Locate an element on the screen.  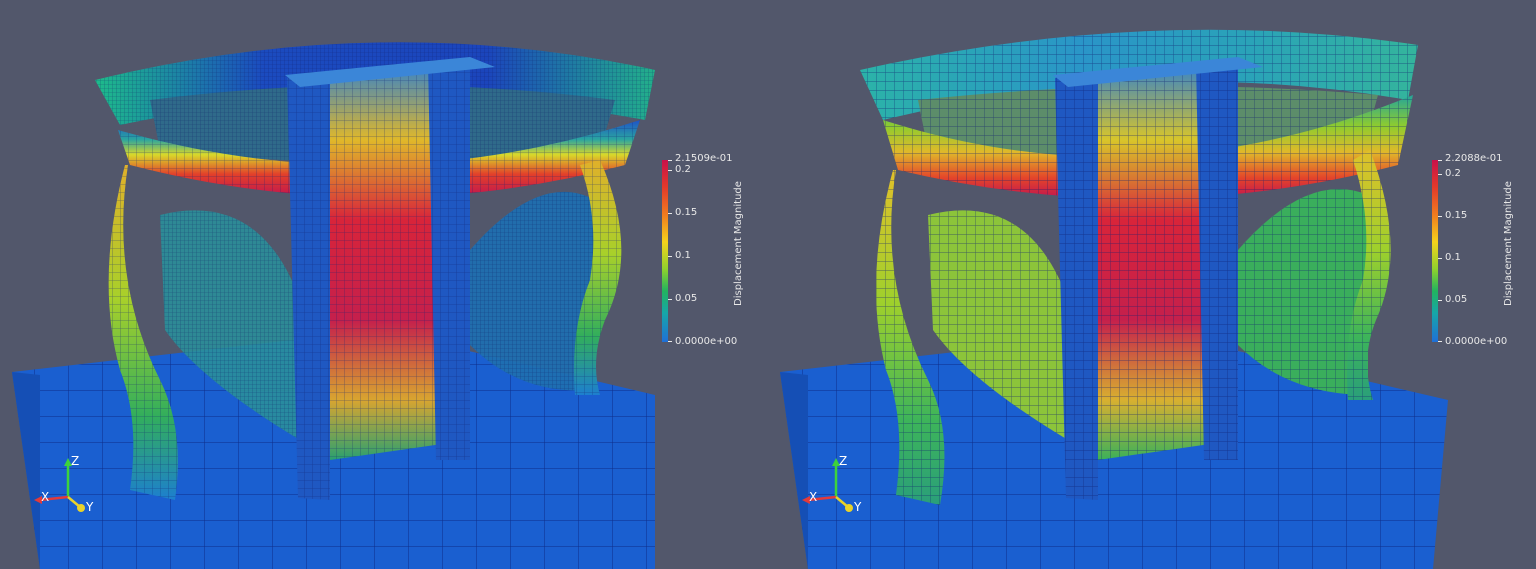
colorbar-max-label: 2.2088e-01 is located at coordinates (1474, 158).